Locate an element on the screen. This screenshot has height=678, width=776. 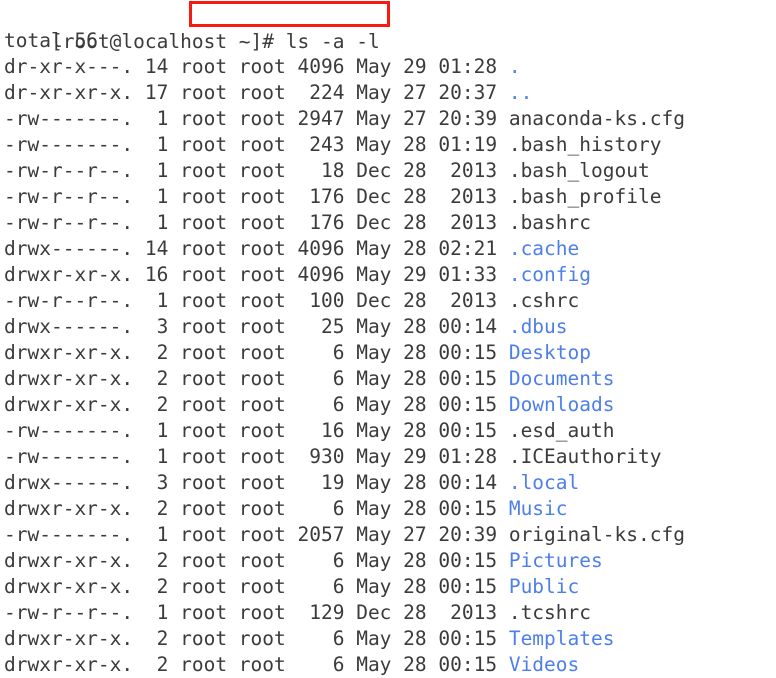
listing-row-metadata: -rw-r--r--. 1 root root 129 Dec 28 2013 is located at coordinates (256, 612).